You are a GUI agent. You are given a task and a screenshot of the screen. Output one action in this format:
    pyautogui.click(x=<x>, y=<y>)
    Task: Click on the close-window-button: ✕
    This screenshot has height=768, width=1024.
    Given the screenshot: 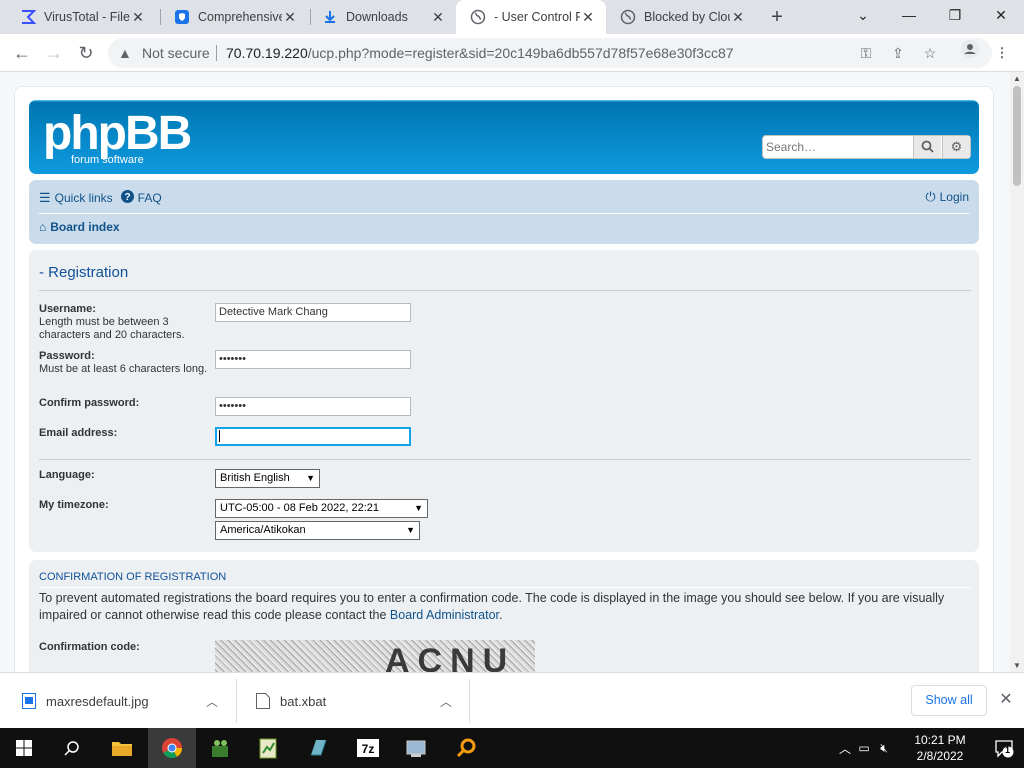 What is the action you would take?
    pyautogui.click(x=1001, y=15)
    